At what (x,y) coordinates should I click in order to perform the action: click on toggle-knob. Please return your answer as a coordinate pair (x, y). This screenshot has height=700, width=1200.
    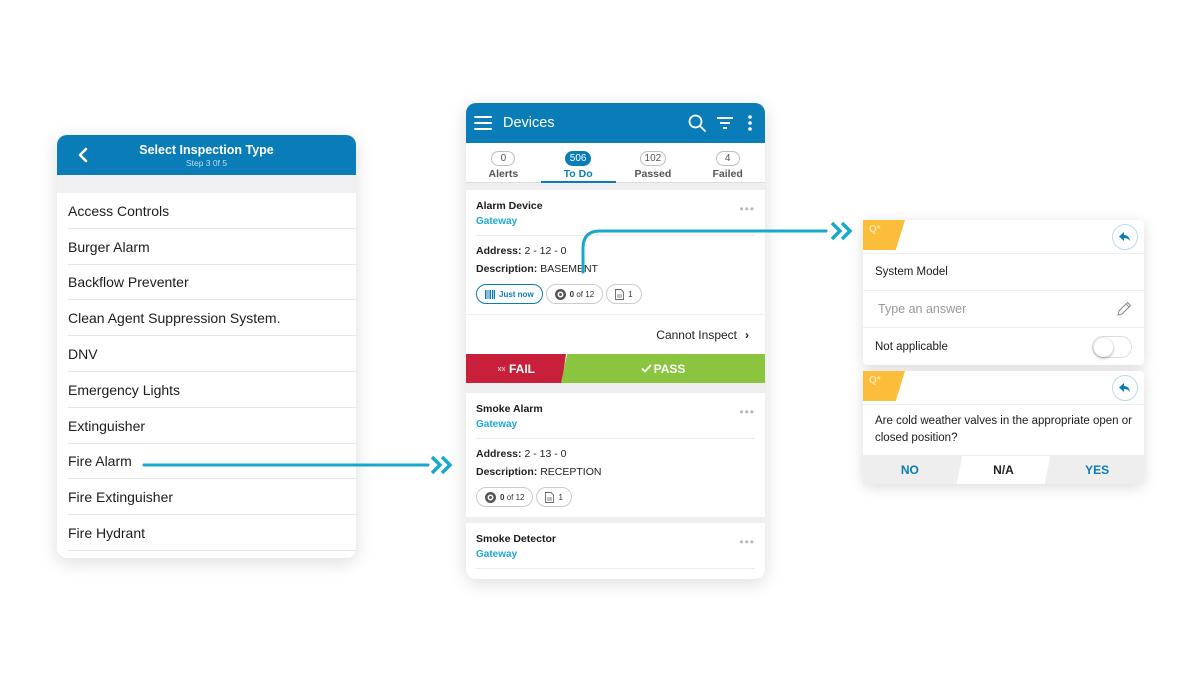
    Looking at the image, I should click on (1103, 347).